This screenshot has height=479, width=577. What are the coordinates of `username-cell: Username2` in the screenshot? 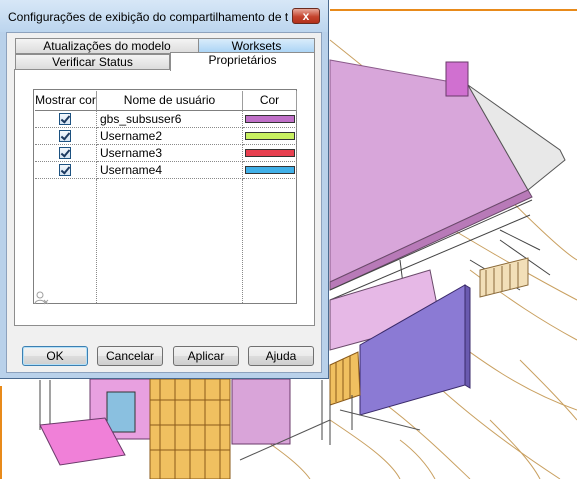 It's located at (170, 136).